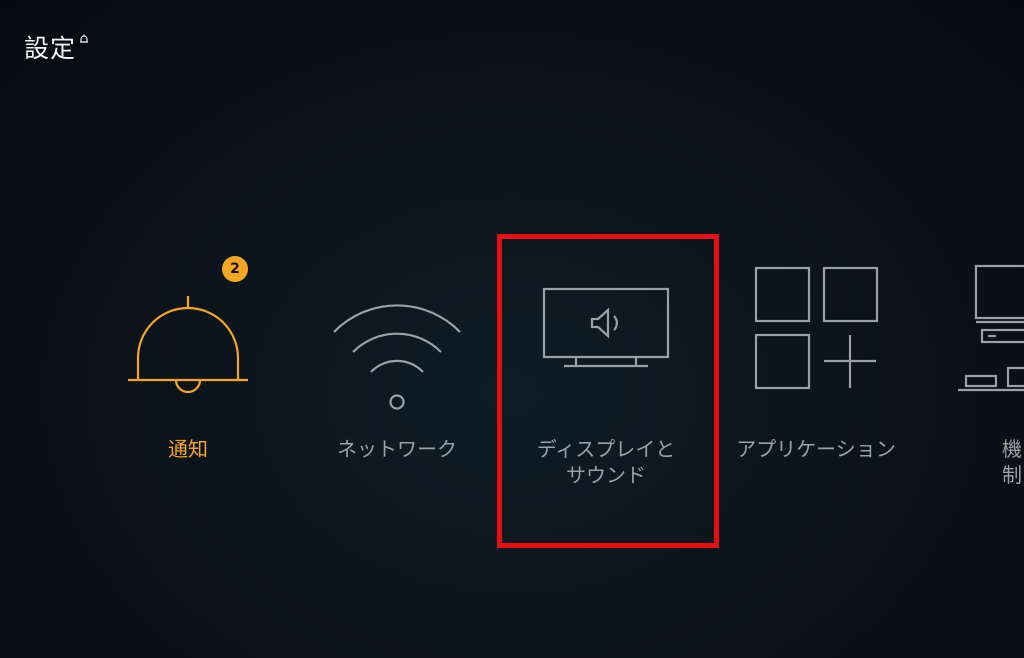 The height and width of the screenshot is (658, 1024). Describe the element at coordinates (606, 380) in the screenshot. I see `menu-item-display-sound: ディスプレイと サウンド` at that location.